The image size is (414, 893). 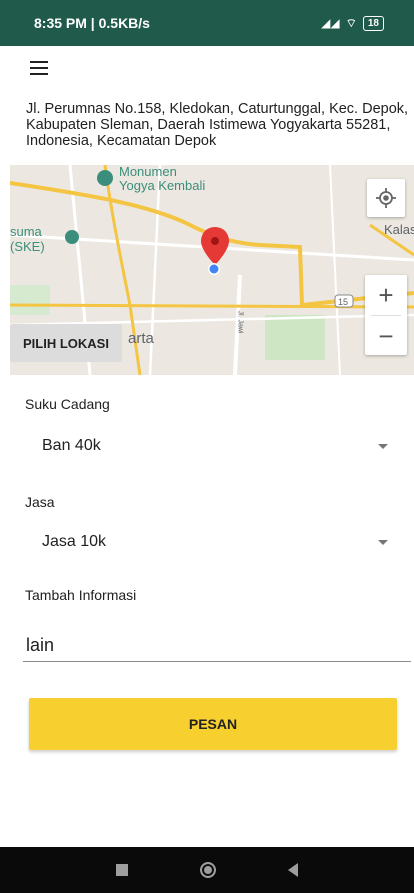 I want to click on hamburger-menu-icon, so click(x=39, y=68).